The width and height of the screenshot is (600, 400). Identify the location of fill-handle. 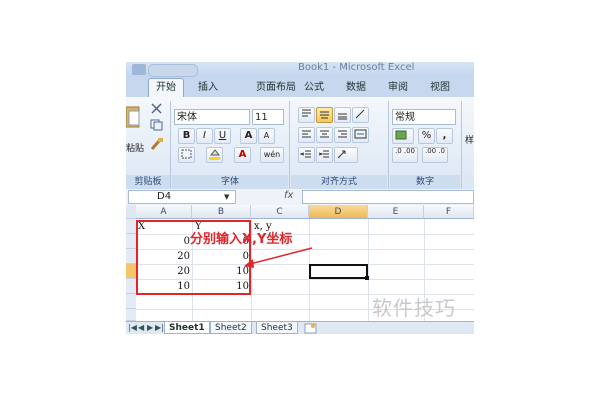
(367, 278).